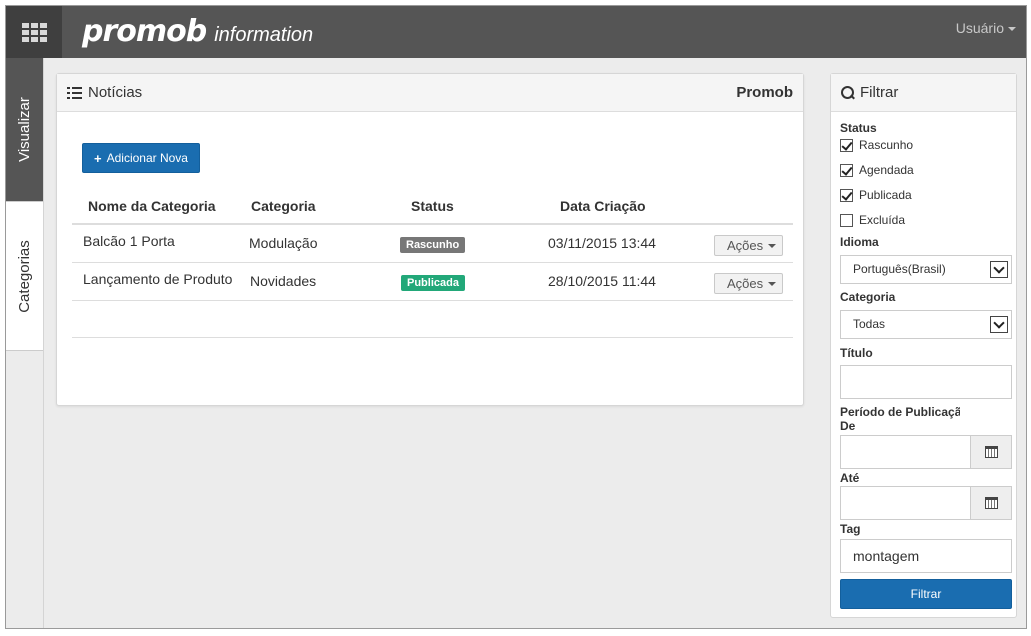 This screenshot has height=636, width=1031. I want to click on title-input, so click(926, 382).